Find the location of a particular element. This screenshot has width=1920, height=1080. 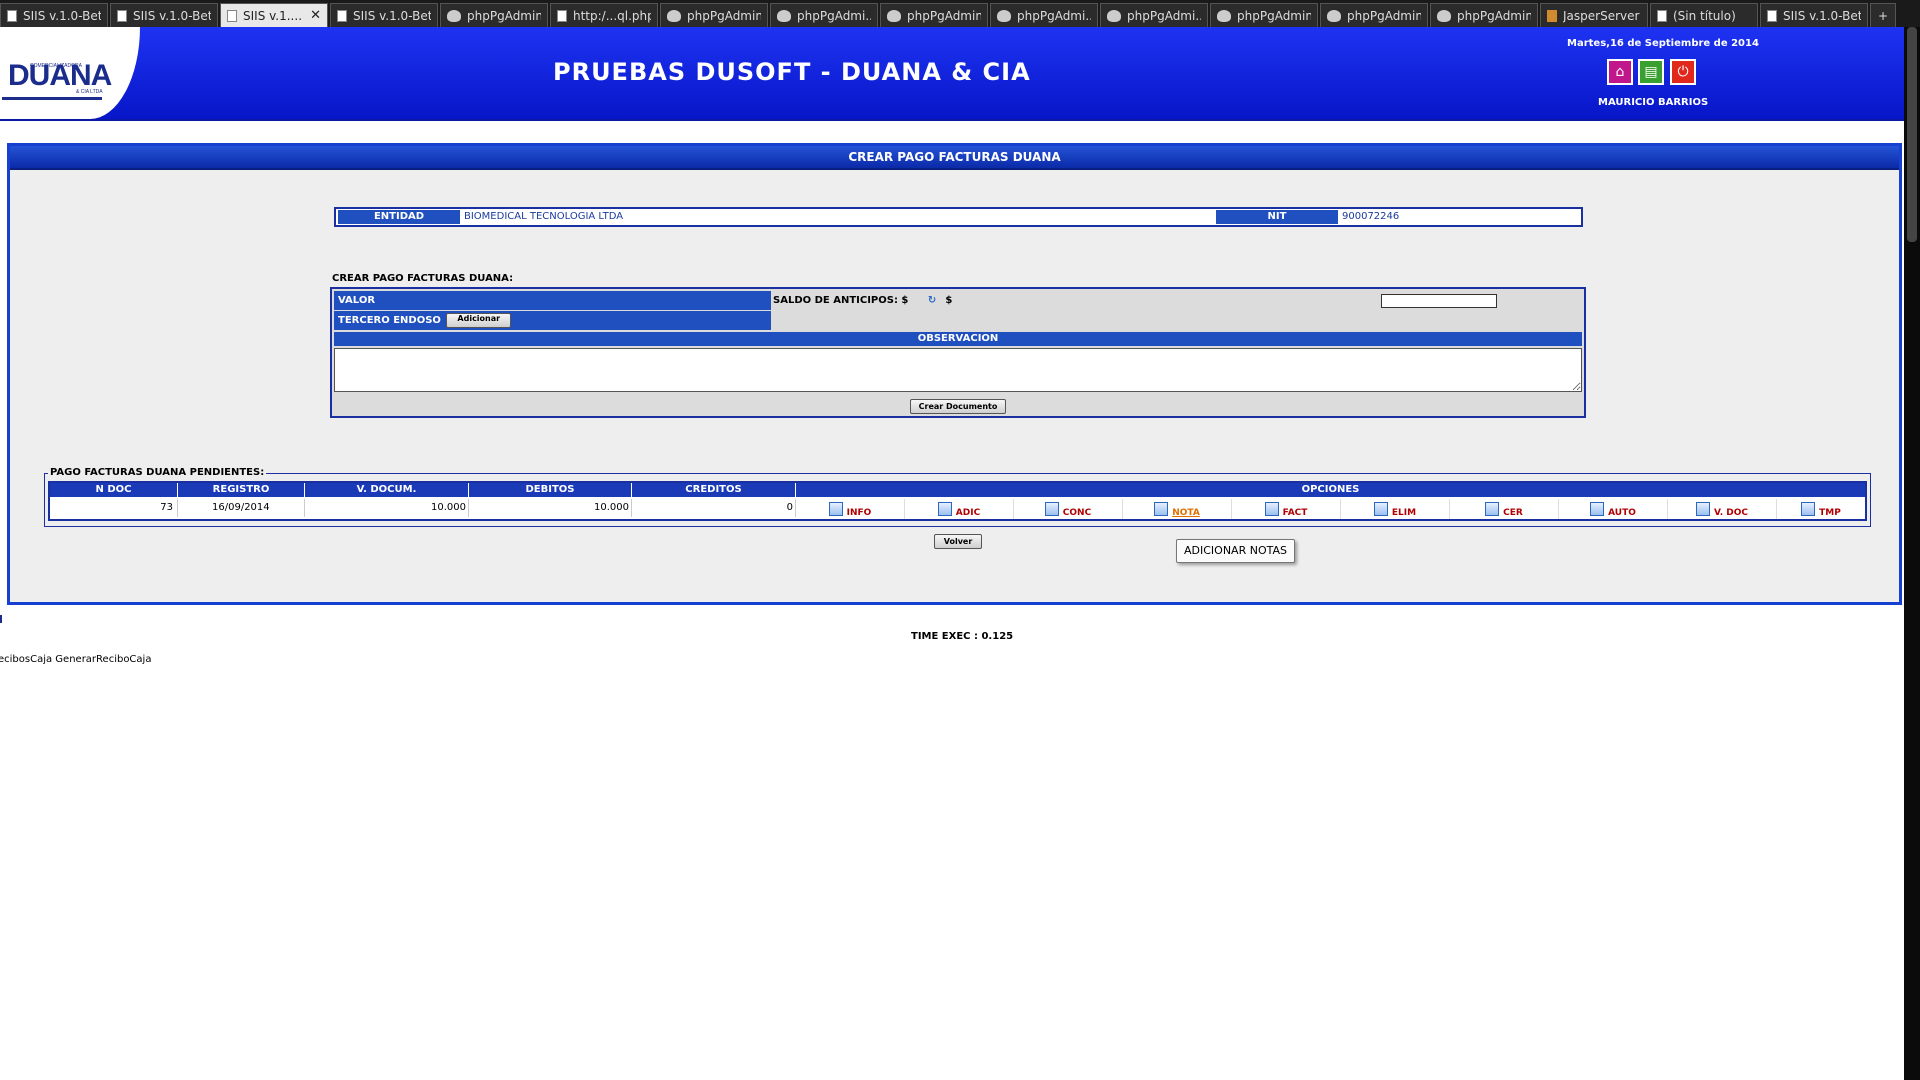

close-doc-icon is located at coordinates (1492, 509).